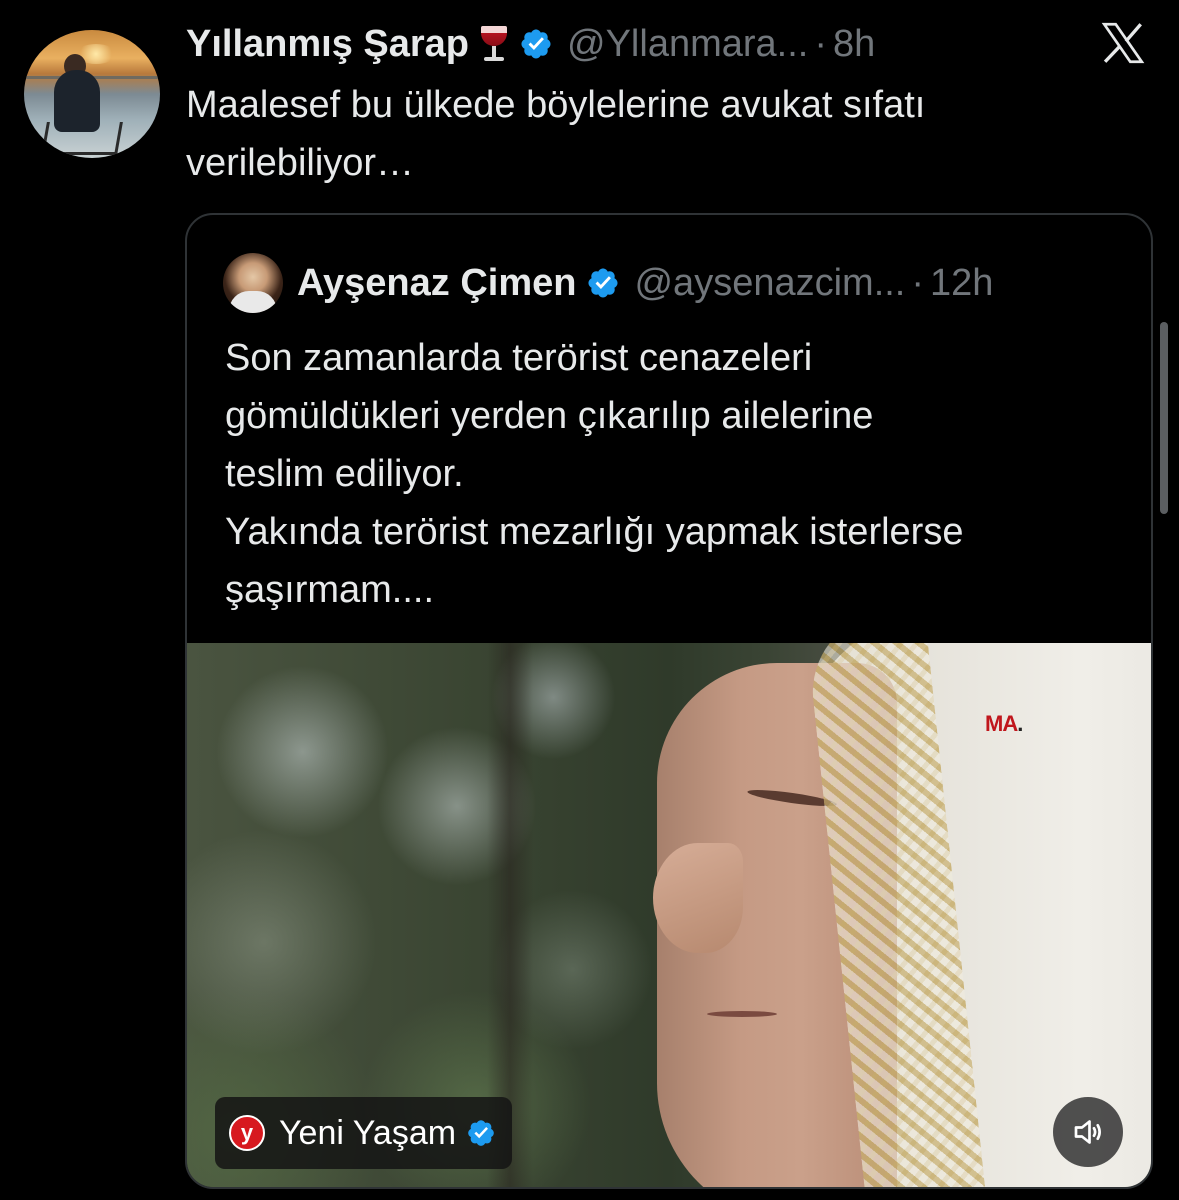 This screenshot has height=1200, width=1179. Describe the element at coordinates (82, 138) in the screenshot. I see `avatar-chair` at that location.